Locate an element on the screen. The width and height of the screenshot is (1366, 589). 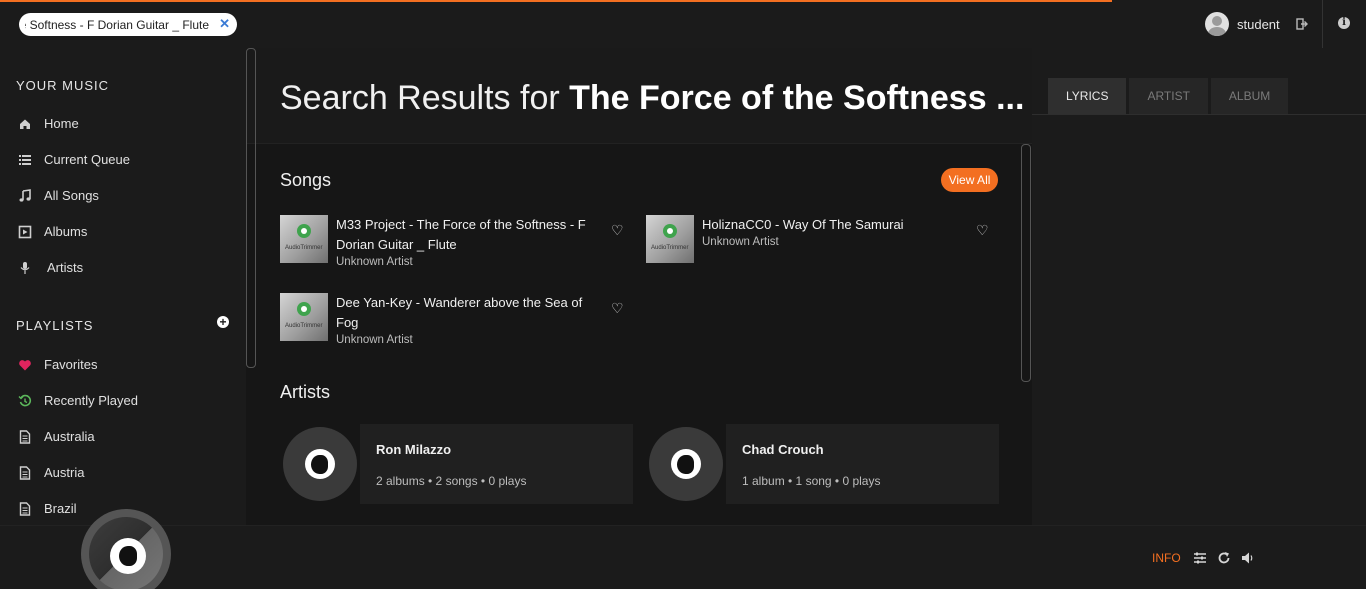
heart-icon is located at coordinates (25, 364).